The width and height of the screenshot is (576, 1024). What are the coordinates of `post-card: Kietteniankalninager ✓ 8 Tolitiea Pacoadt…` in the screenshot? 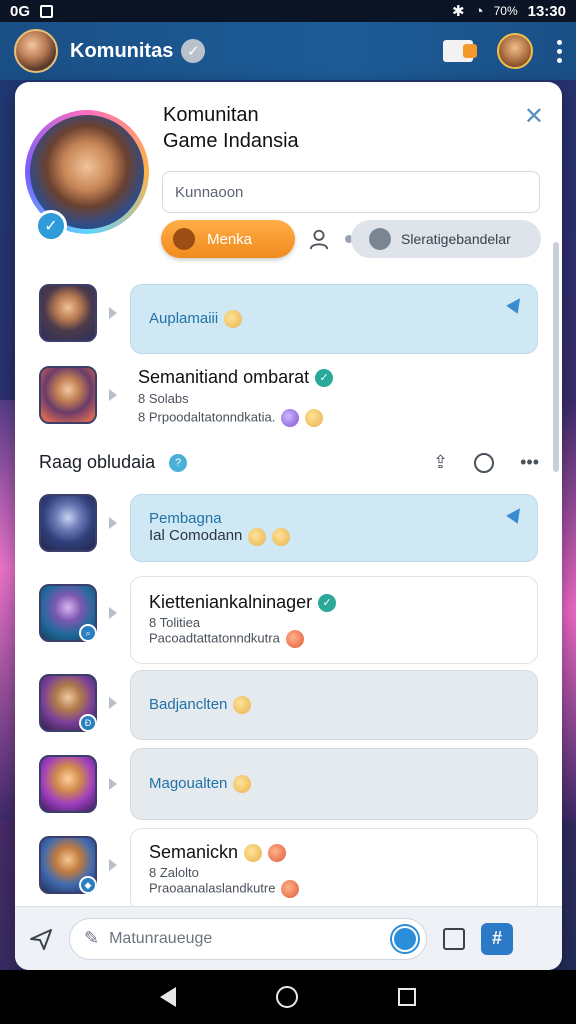 It's located at (334, 620).